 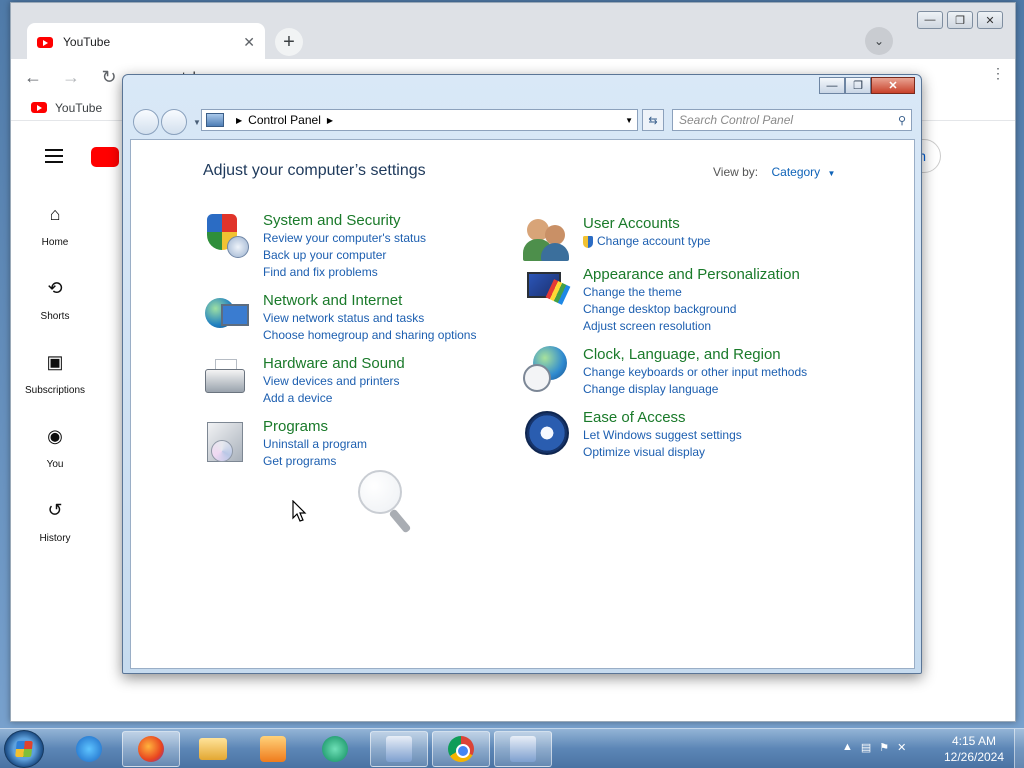 What do you see at coordinates (344, 255) in the screenshot?
I see `category-link: Back up your computer` at bounding box center [344, 255].